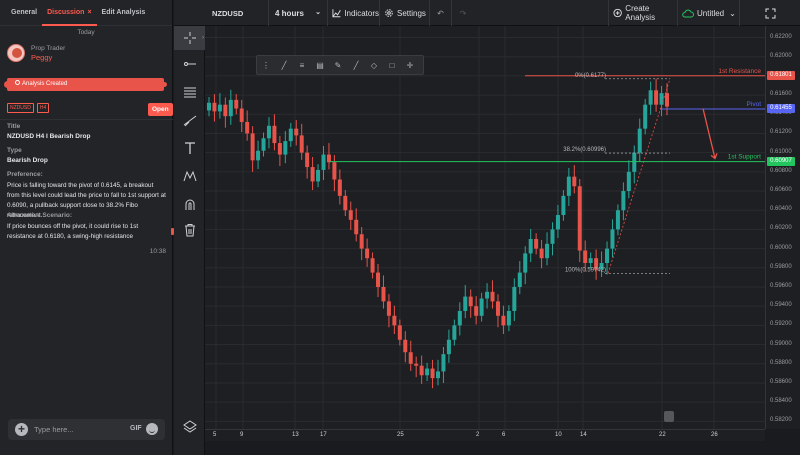 The width and height of the screenshot is (800, 455). What do you see at coordinates (87, 155) in the screenshot?
I see `type-field: Type Bearish Drop` at bounding box center [87, 155].